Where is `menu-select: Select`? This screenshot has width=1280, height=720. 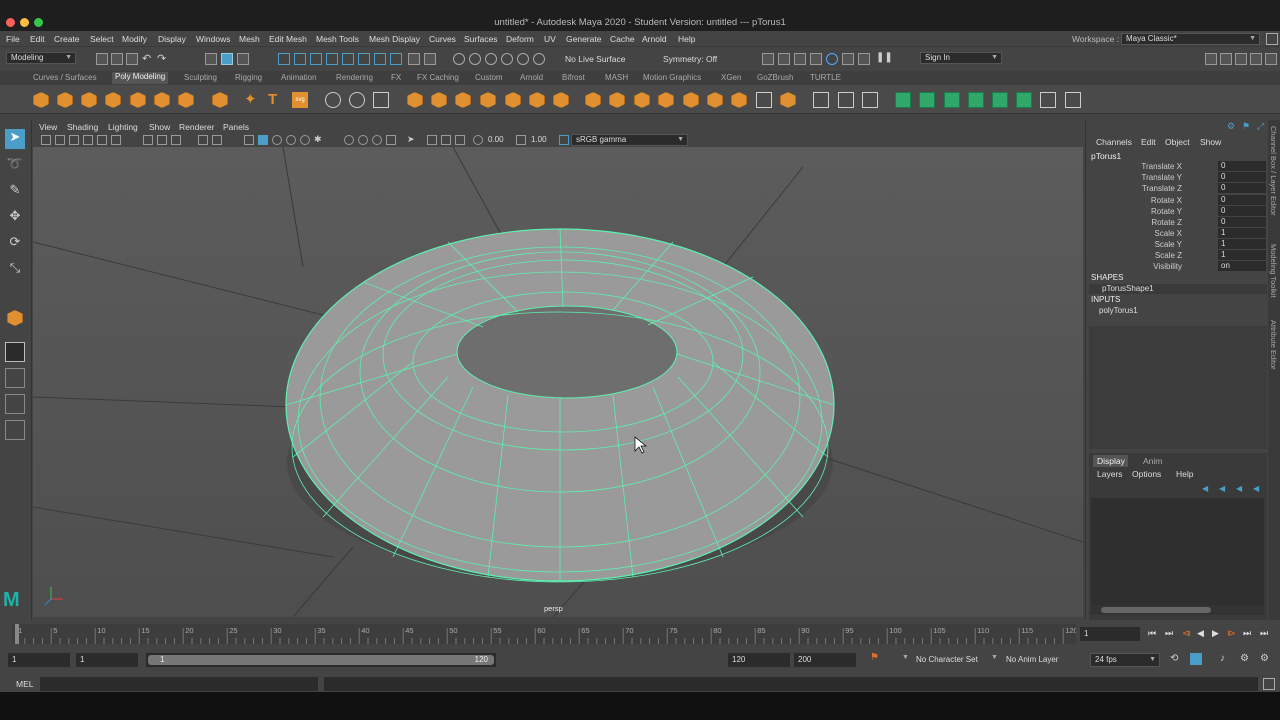
menu-select: Select is located at coordinates (102, 39).